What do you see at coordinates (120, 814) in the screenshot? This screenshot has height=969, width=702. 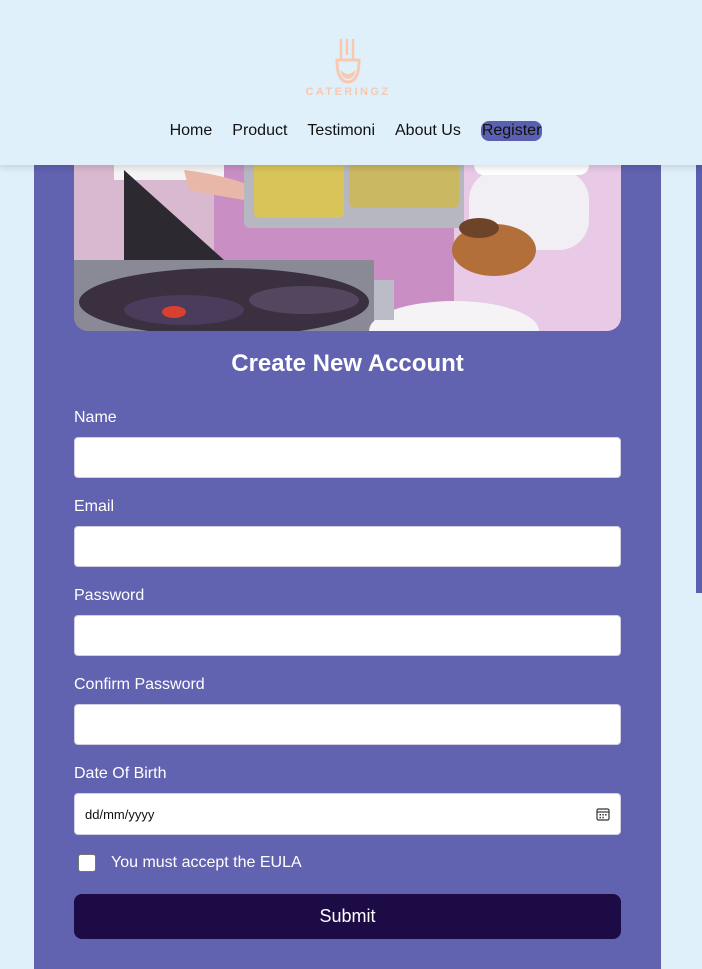 I see `dob-placeholder: dd/mm/yyyy` at bounding box center [120, 814].